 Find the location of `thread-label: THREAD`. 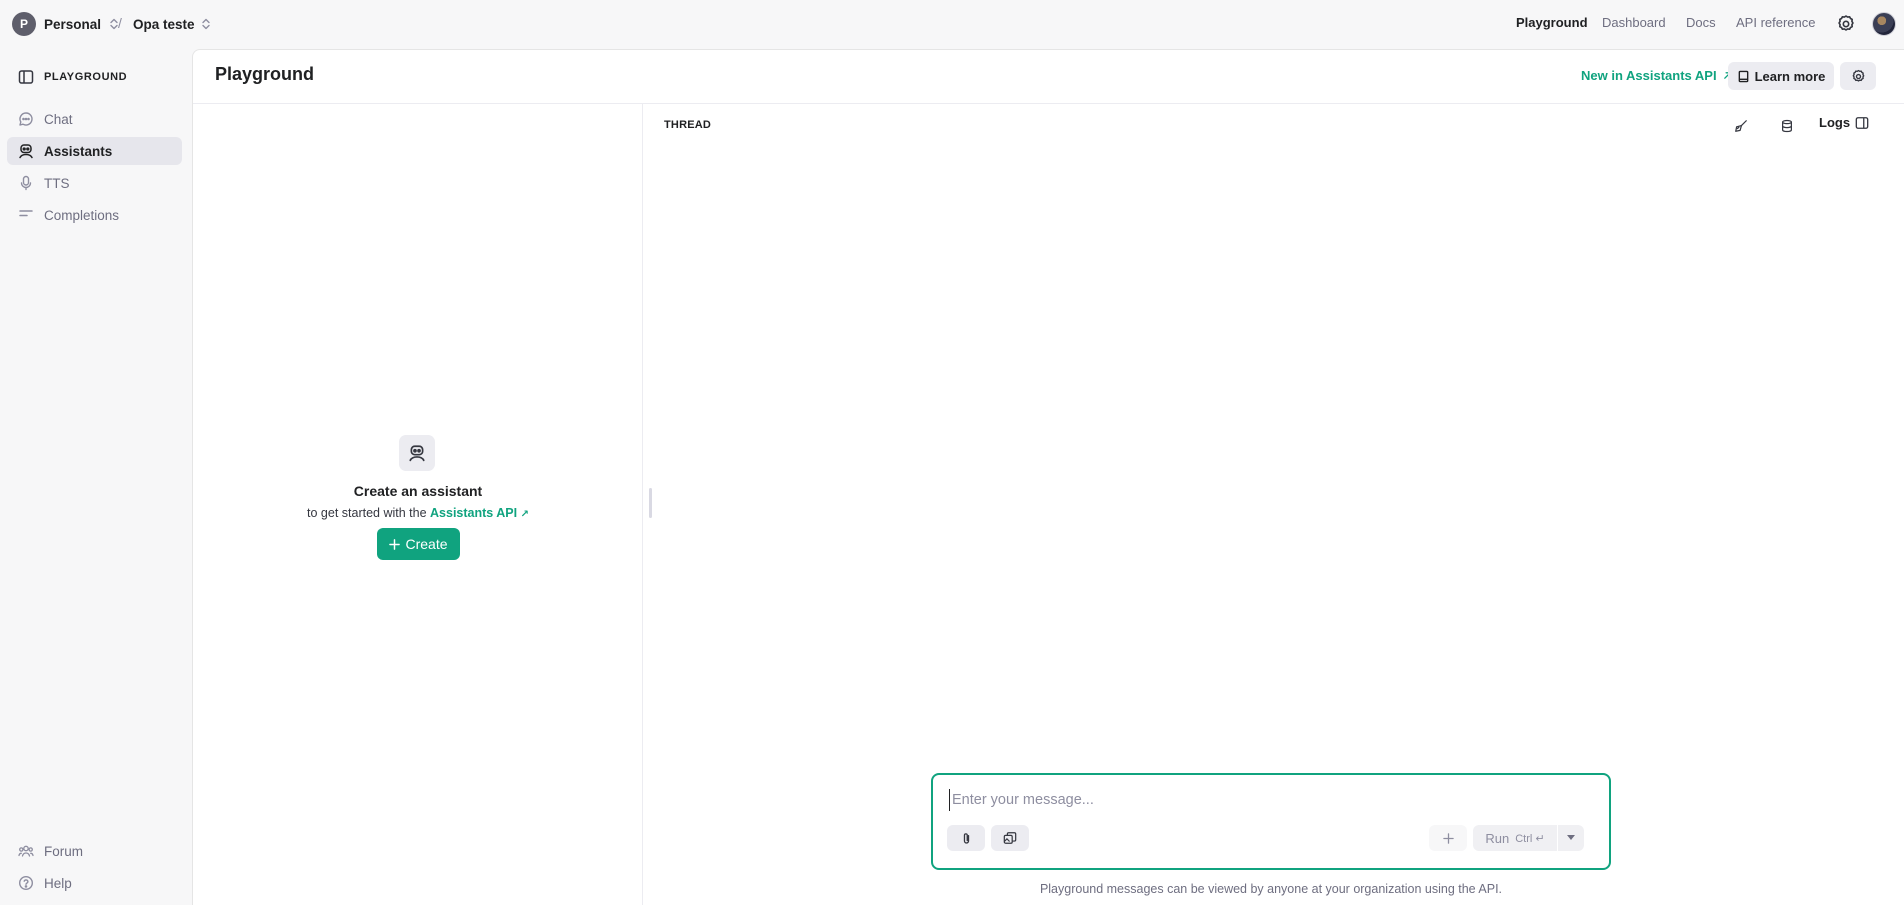

thread-label: THREAD is located at coordinates (688, 125).